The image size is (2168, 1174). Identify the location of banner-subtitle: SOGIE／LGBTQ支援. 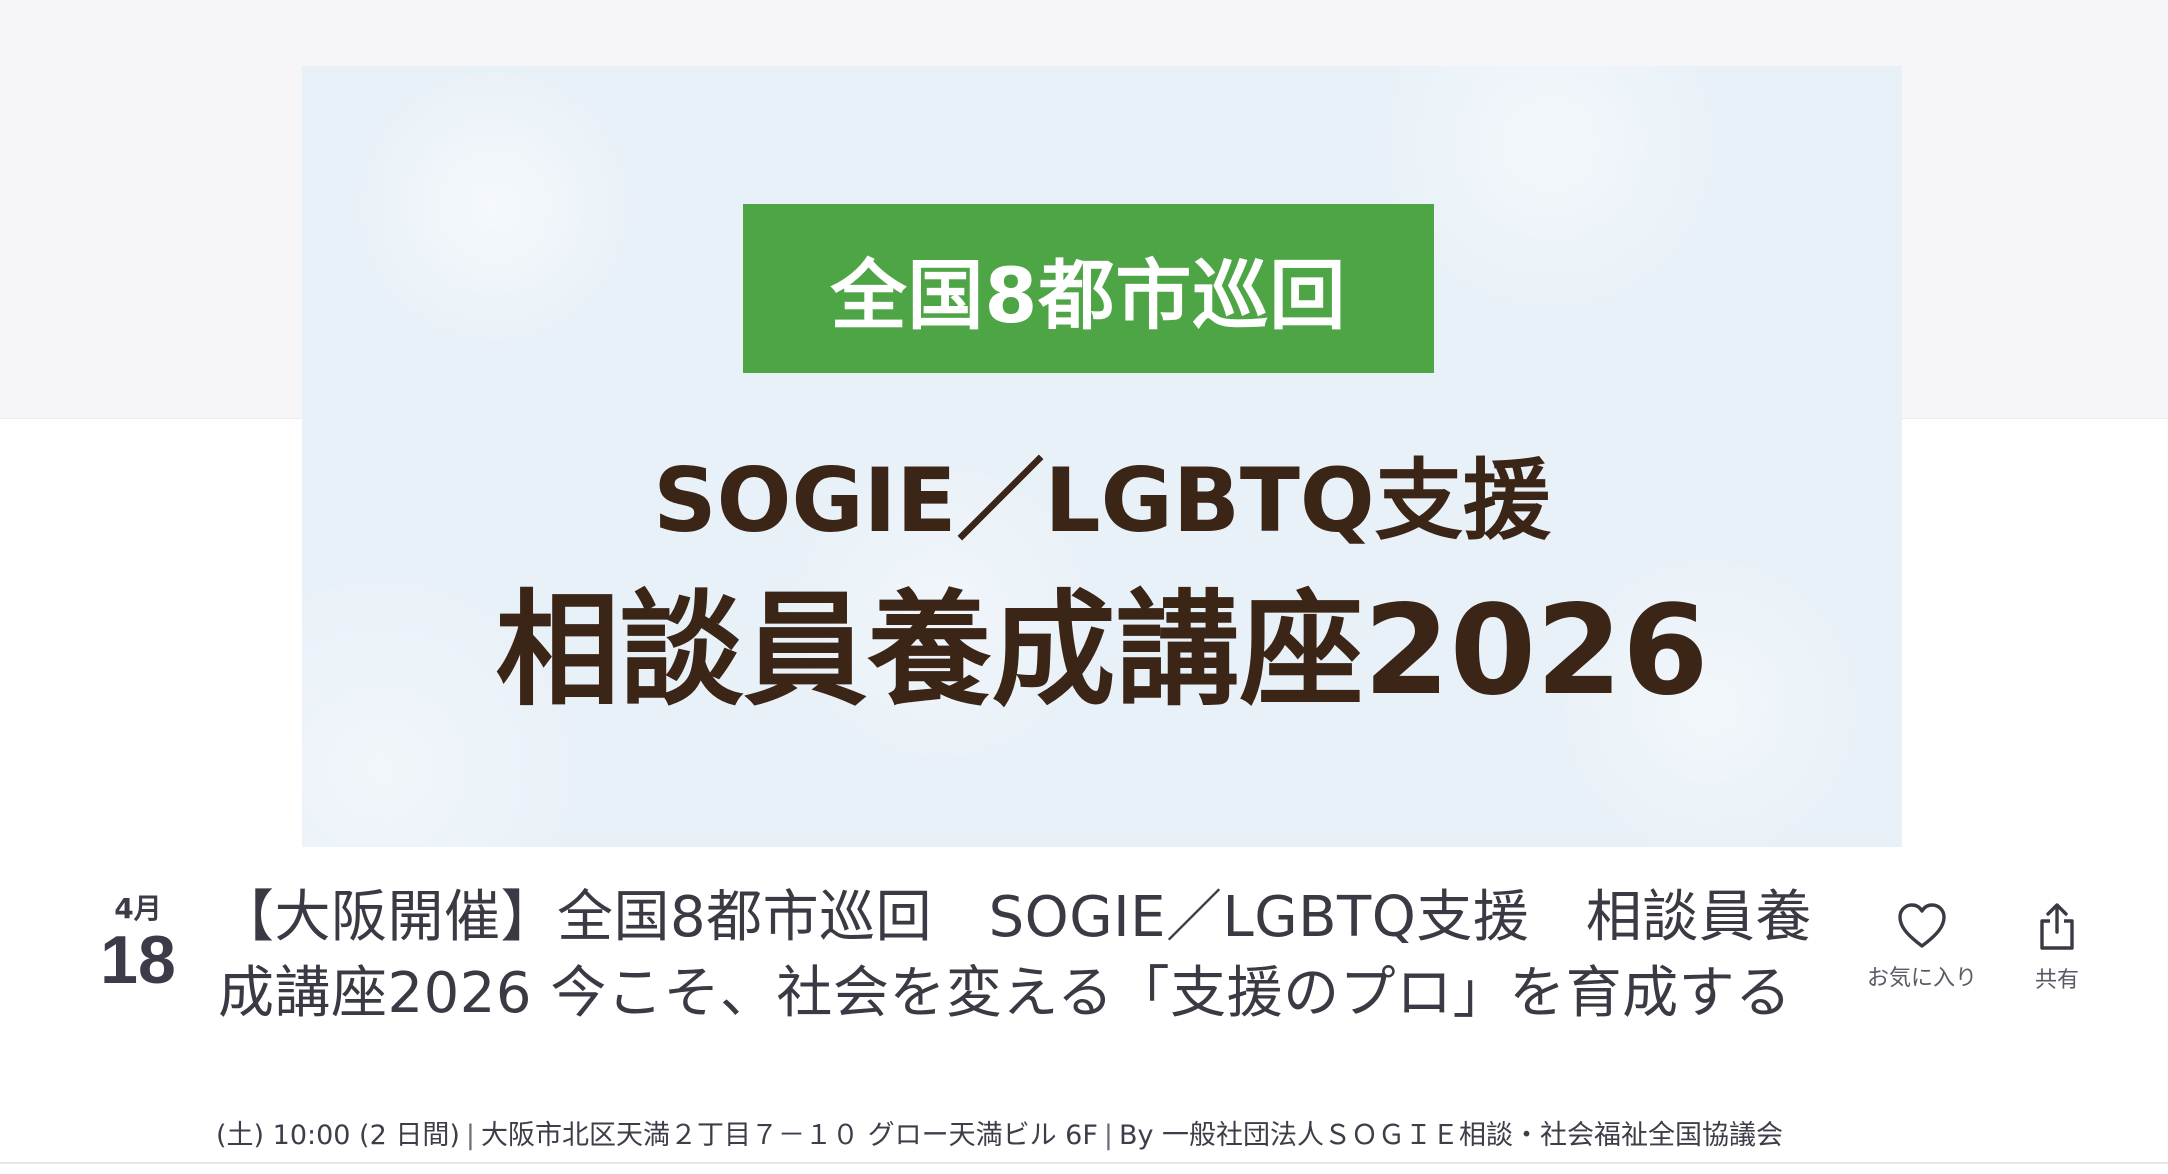
(1102, 500).